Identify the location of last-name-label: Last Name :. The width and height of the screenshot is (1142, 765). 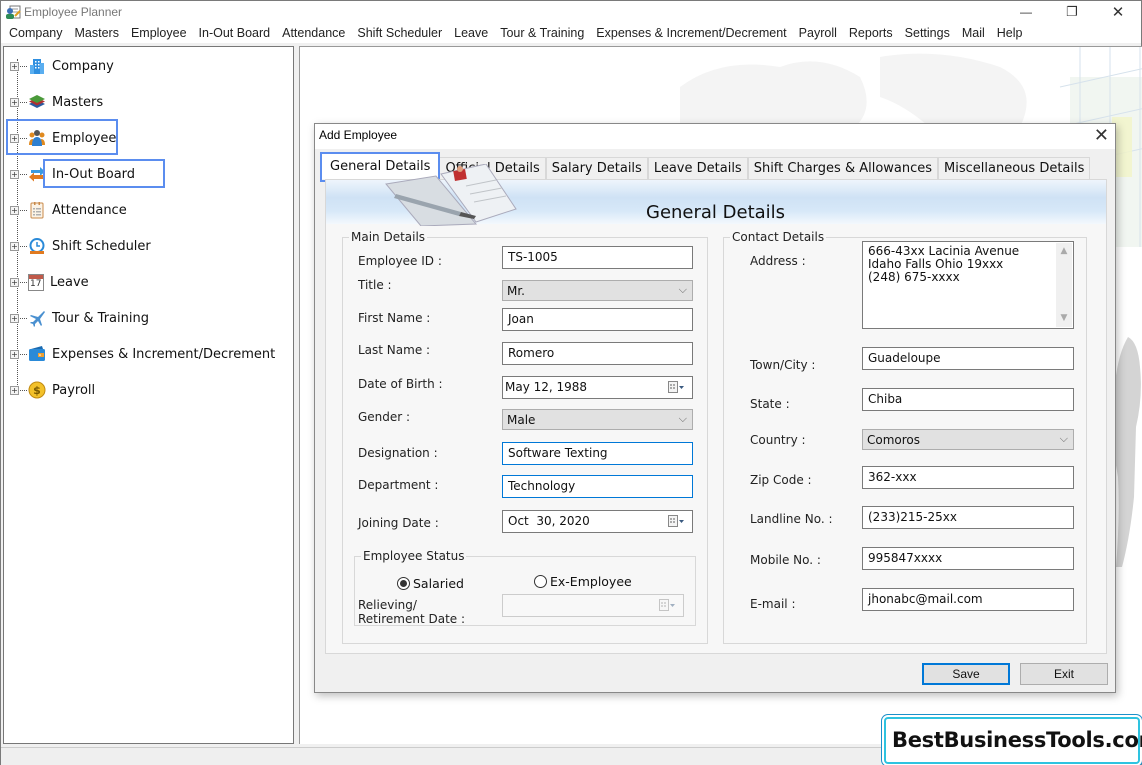
(394, 350).